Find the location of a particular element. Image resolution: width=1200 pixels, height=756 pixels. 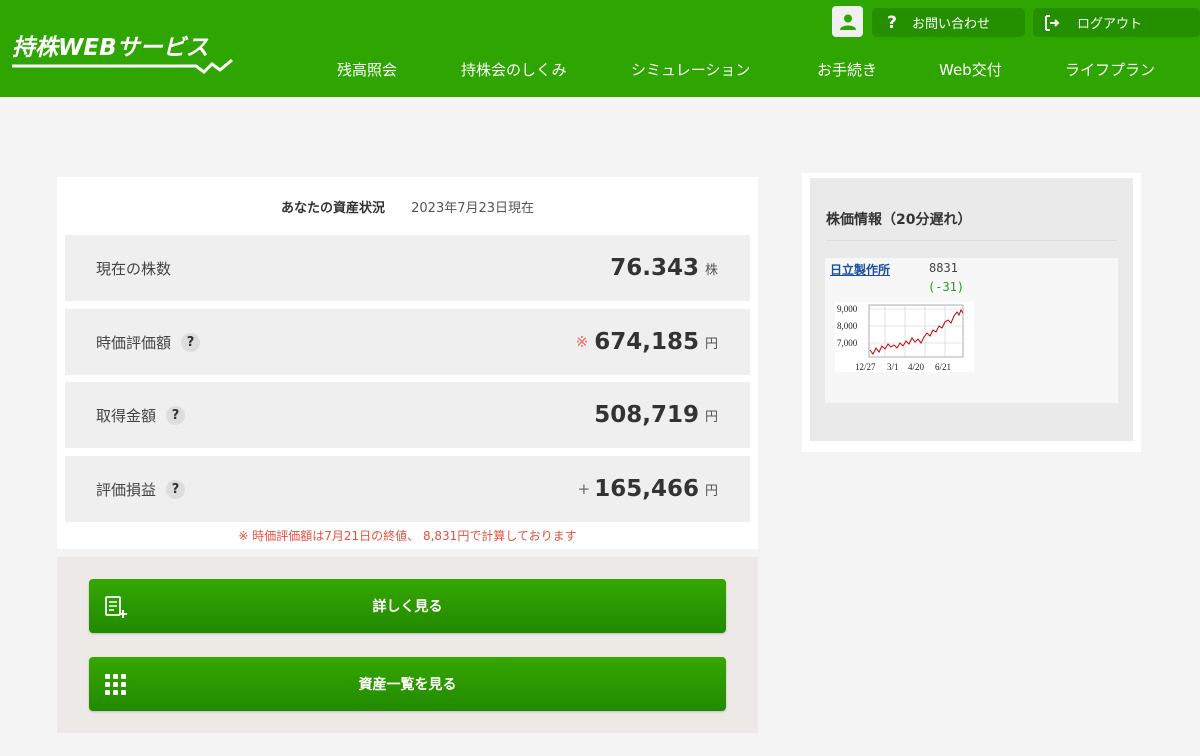

divider is located at coordinates (971, 240).